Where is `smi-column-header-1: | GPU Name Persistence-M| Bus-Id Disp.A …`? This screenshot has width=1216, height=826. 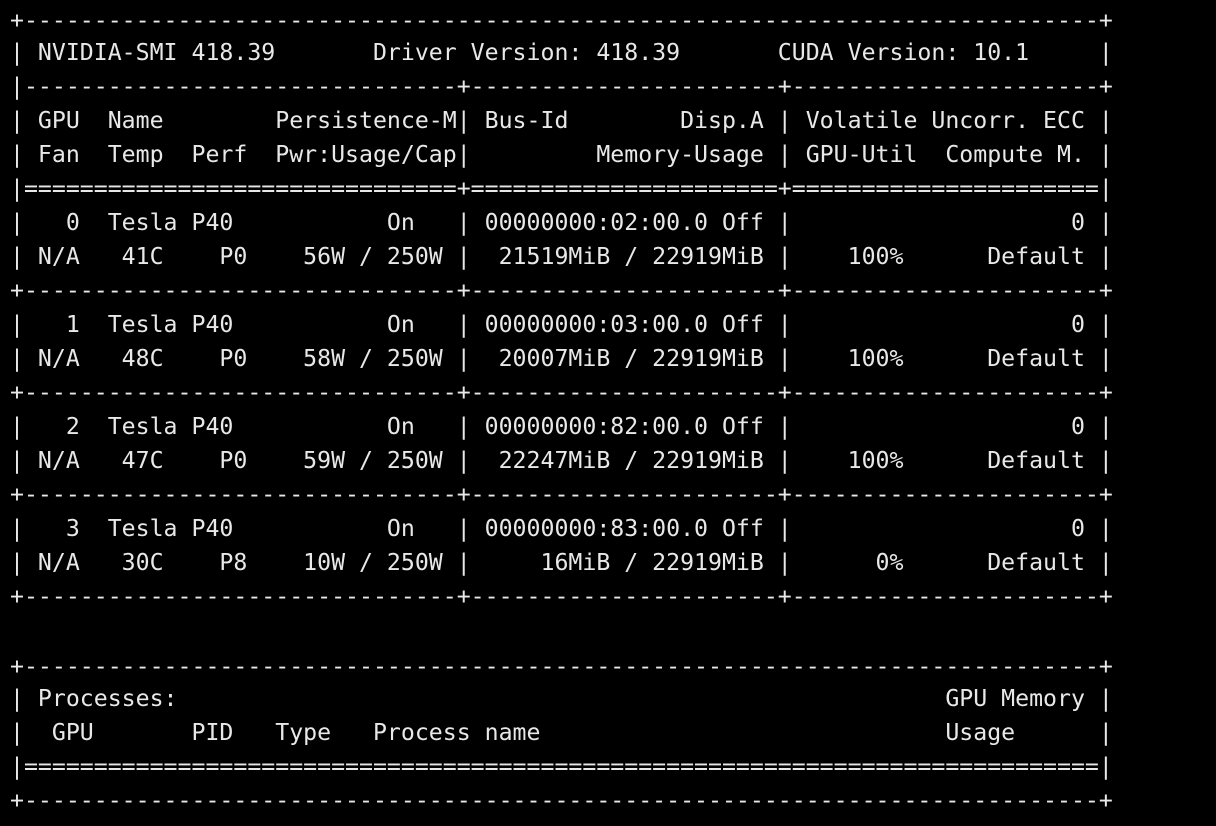
smi-column-header-1: | GPU Name Persistence-M| Bus-Id Disp.A … is located at coordinates (561, 120).